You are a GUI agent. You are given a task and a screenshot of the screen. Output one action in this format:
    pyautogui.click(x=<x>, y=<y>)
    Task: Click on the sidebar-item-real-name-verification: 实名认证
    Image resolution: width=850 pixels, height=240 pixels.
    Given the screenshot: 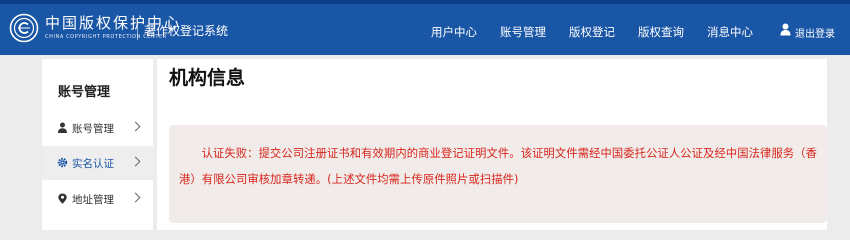 What is the action you would take?
    pyautogui.click(x=97, y=163)
    